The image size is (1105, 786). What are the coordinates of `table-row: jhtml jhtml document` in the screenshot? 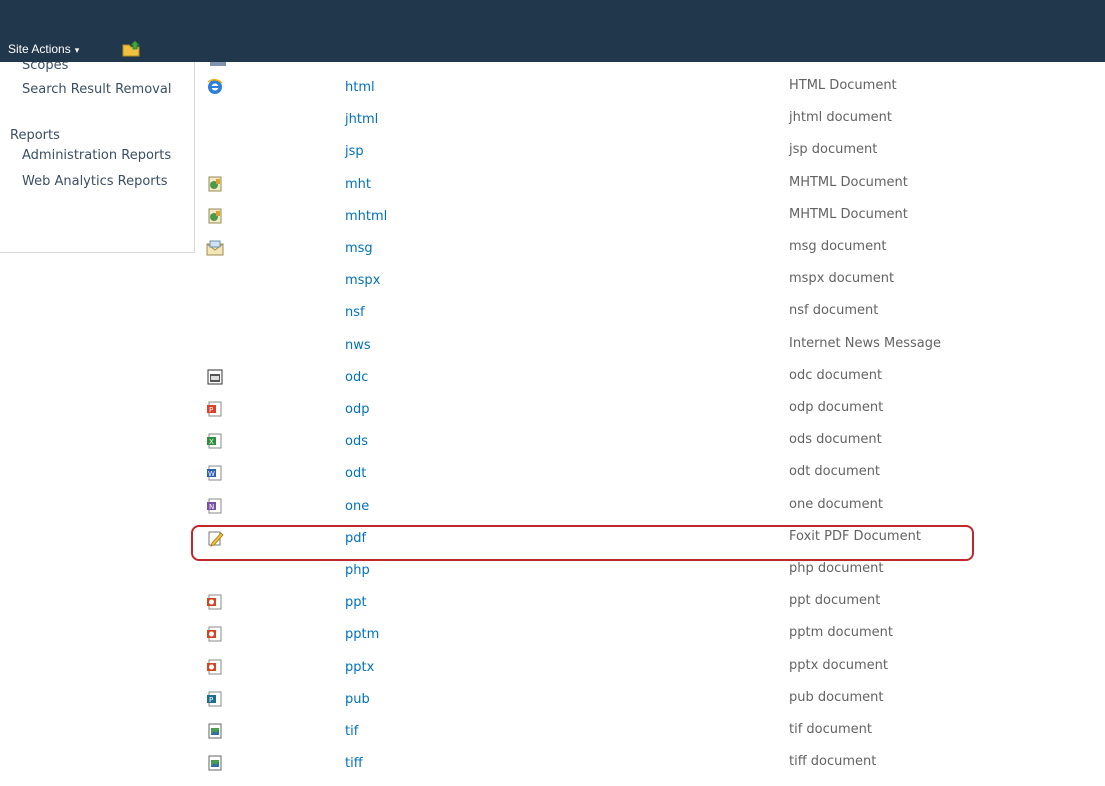 It's located at (552, 126).